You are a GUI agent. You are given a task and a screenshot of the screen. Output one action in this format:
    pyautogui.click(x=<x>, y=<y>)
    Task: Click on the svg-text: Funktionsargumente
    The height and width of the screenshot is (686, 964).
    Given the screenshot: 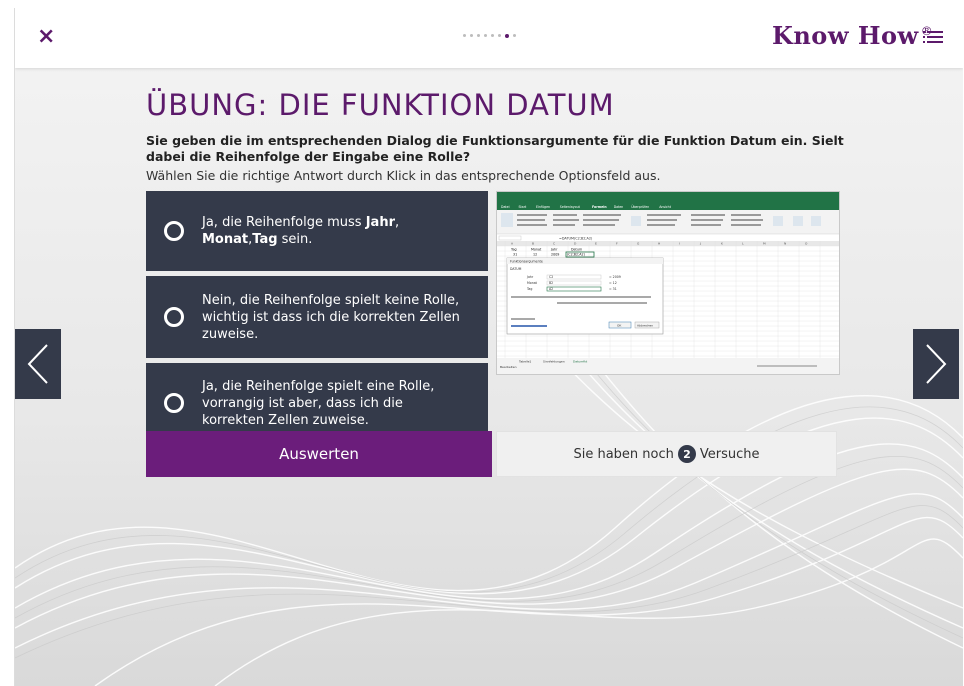 What is the action you would take?
    pyautogui.click(x=526, y=262)
    